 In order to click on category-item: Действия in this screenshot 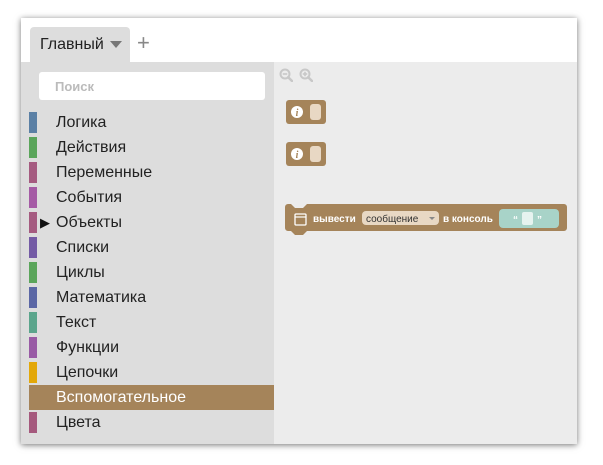, I will do `click(147, 147)`.